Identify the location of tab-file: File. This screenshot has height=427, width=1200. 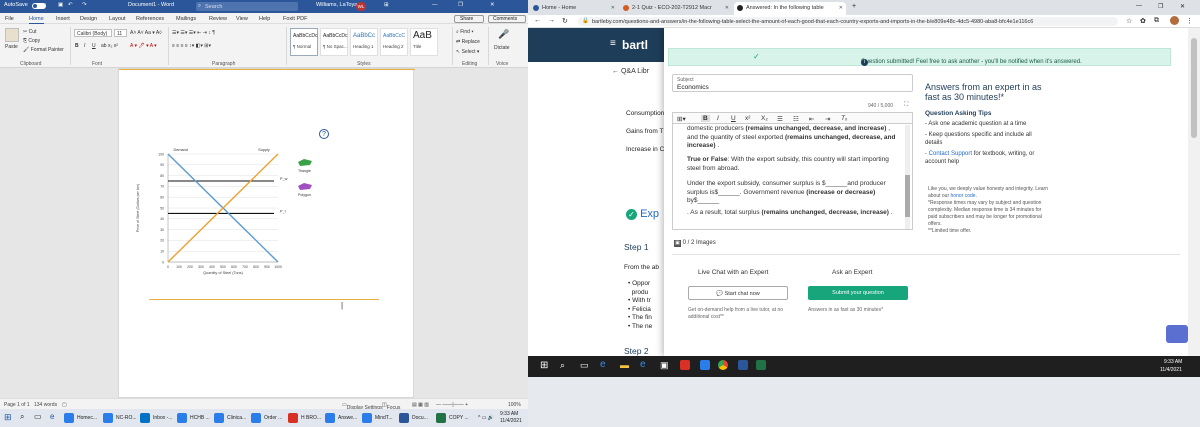
(9, 19).